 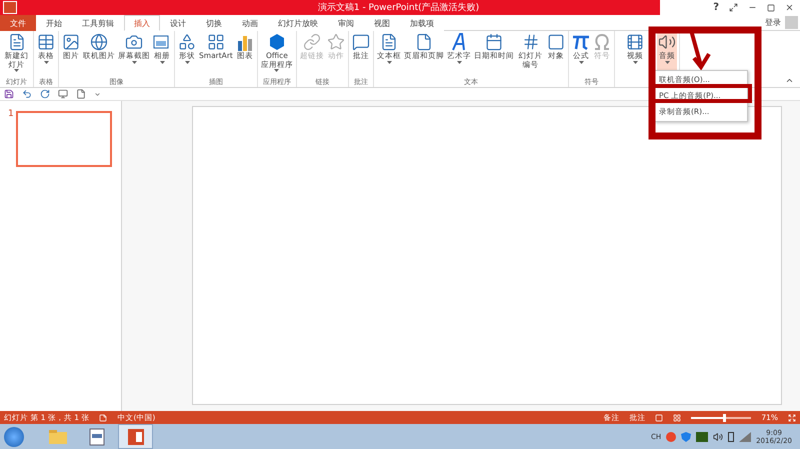 I want to click on slide-number: 1, so click(x=11, y=114).